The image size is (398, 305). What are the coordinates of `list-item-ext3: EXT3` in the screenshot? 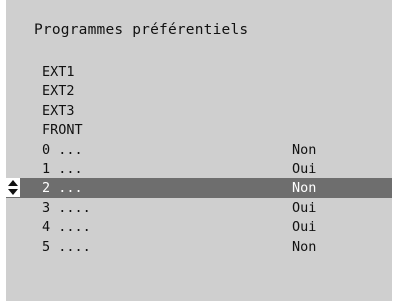 It's located at (199, 110).